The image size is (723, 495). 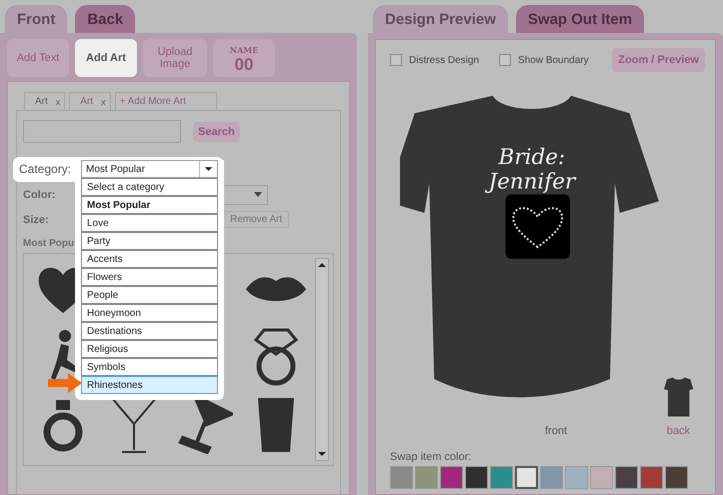 What do you see at coordinates (149, 349) in the screenshot?
I see `category-option: Religious` at bounding box center [149, 349].